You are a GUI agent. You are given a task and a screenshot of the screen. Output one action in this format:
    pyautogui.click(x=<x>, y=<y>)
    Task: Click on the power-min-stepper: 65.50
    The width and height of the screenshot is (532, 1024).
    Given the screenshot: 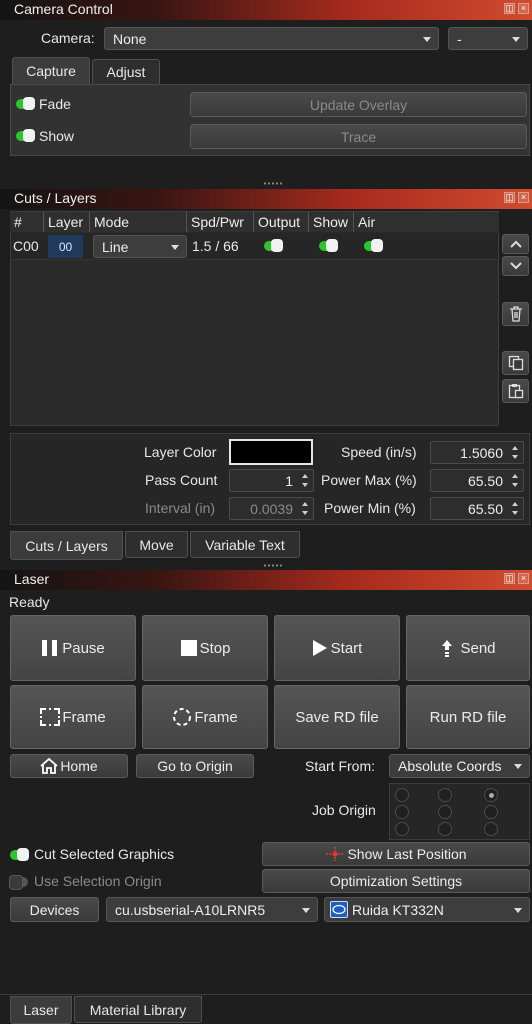 What is the action you would take?
    pyautogui.click(x=477, y=508)
    